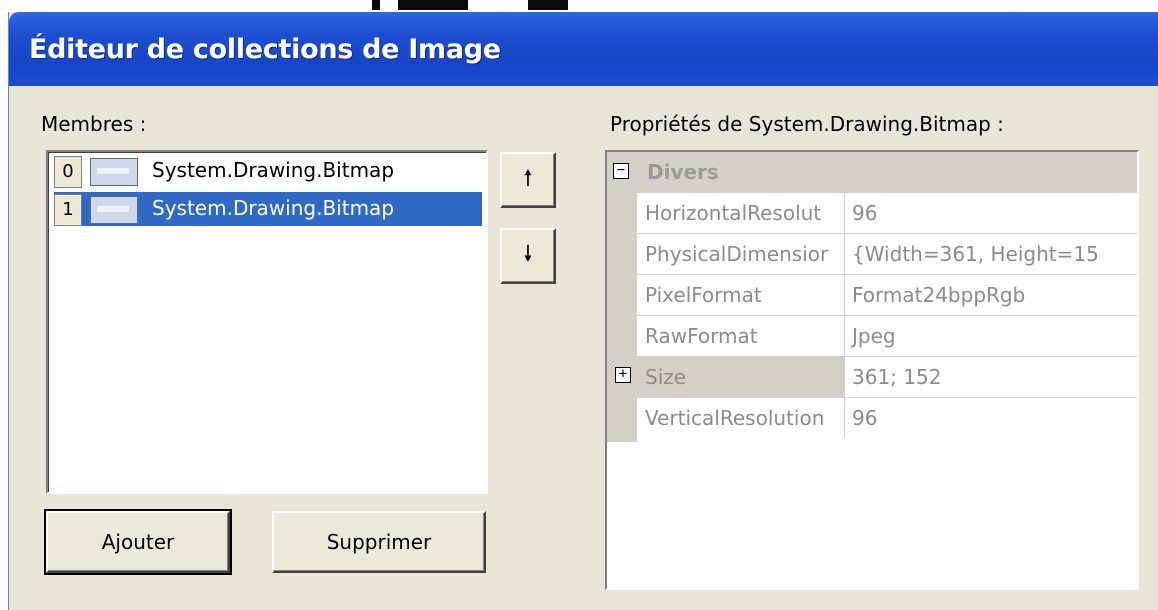 Image resolution: width=1158 pixels, height=610 pixels. What do you see at coordinates (991, 336) in the screenshot?
I see `property-value: Jpeg` at bounding box center [991, 336].